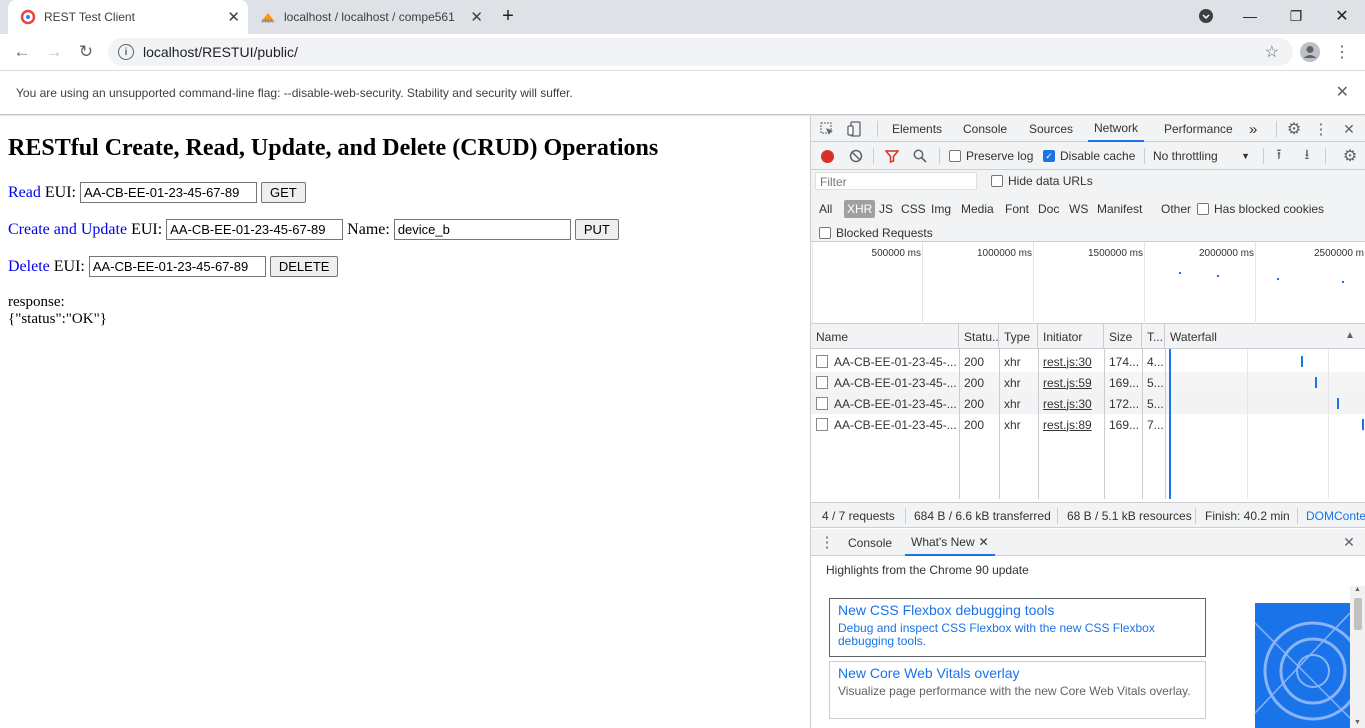 This screenshot has width=1365, height=728. Describe the element at coordinates (950, 542) in the screenshot. I see `drawer-tab-whats-new: What's New ✕` at that location.